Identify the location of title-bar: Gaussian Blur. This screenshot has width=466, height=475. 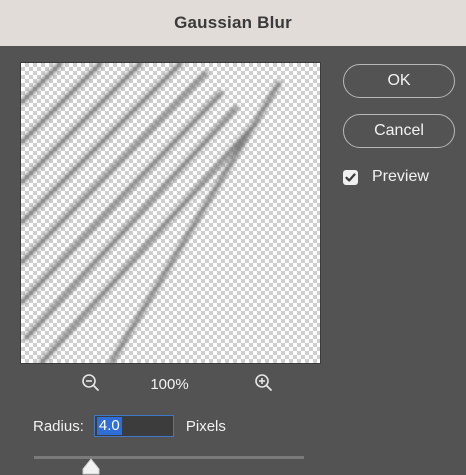
(233, 23).